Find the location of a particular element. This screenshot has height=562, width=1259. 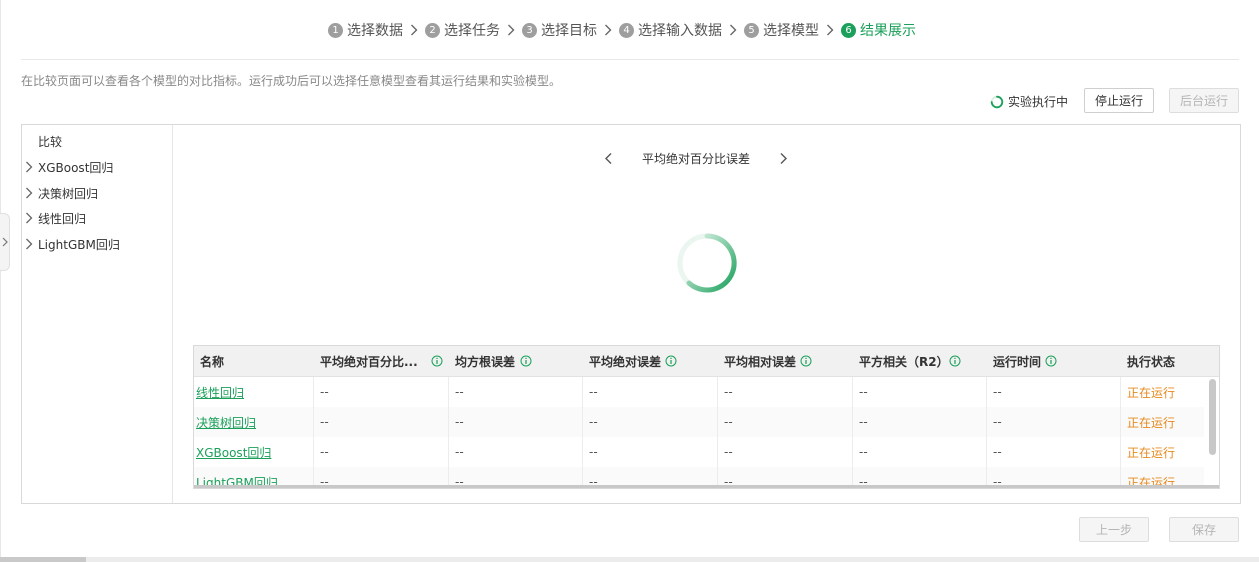

step-select-data: 1 选择数据 is located at coordinates (365, 30).